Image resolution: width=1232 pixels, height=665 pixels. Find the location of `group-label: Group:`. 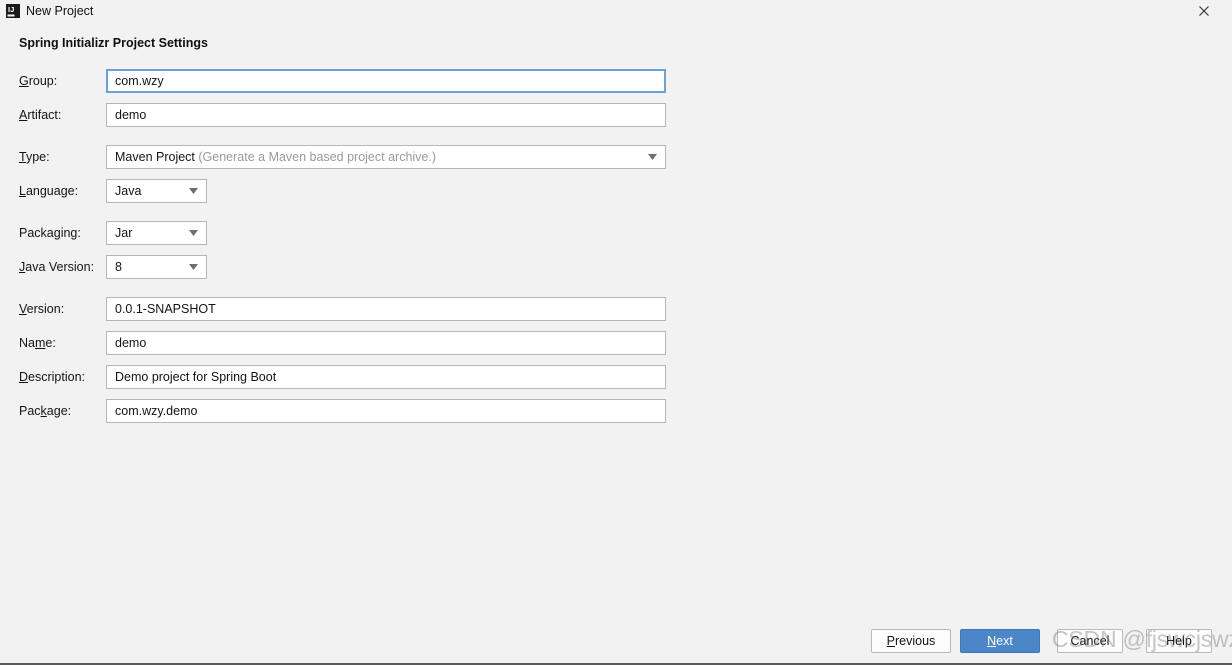

group-label: Group: is located at coordinates (38, 81).